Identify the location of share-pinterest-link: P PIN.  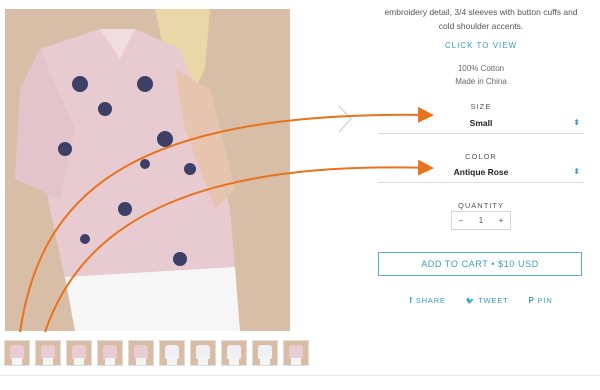
(541, 300).